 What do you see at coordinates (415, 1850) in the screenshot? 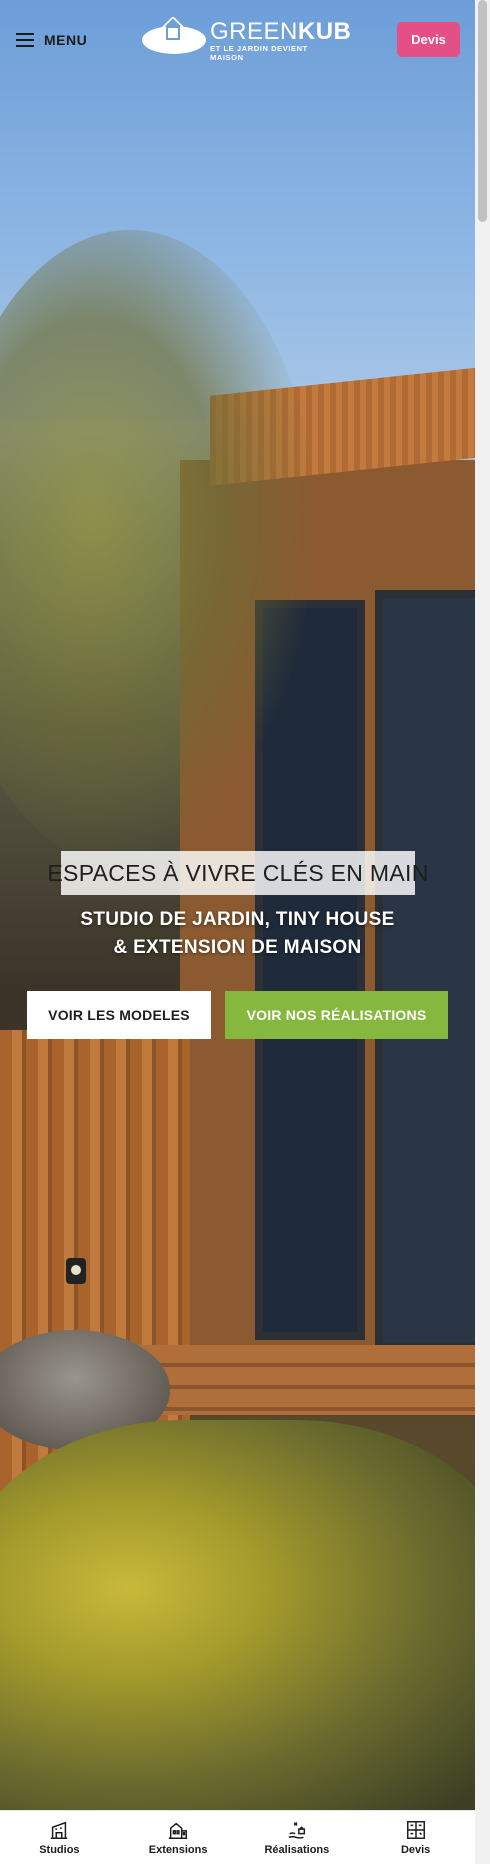
I see `nav-label-devis: Devis` at bounding box center [415, 1850].